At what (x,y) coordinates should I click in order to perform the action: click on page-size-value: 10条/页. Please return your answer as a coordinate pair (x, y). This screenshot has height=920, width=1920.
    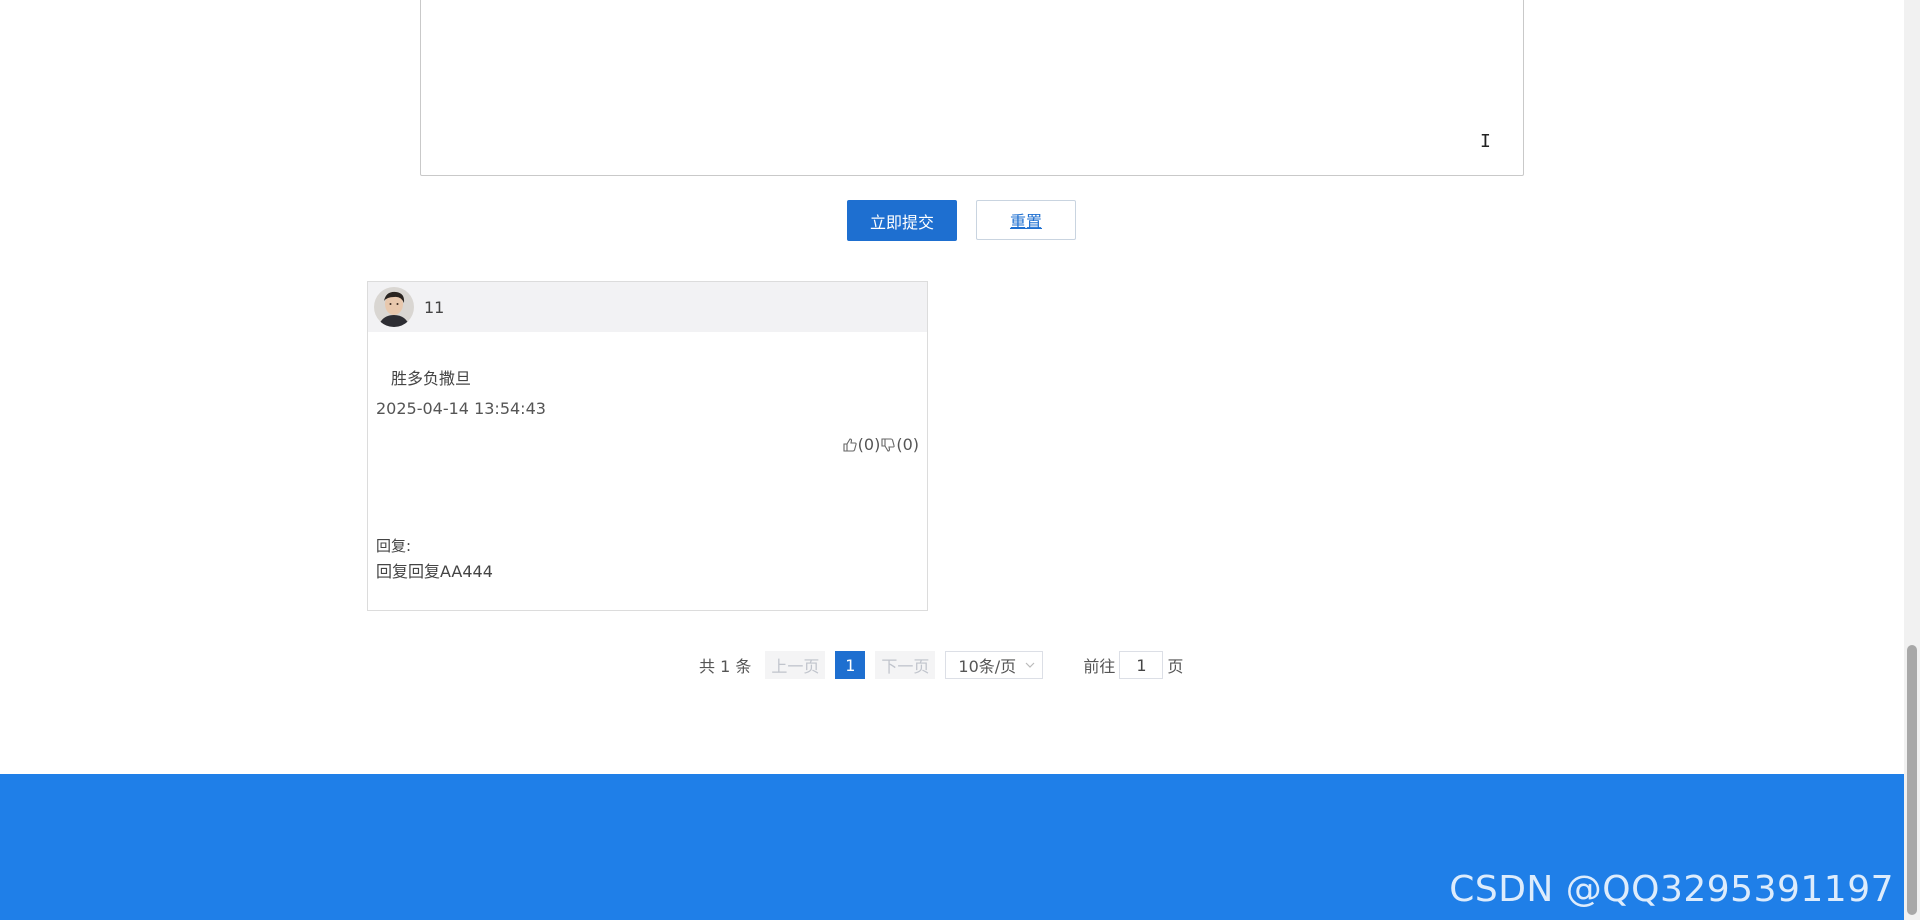
    Looking at the image, I should click on (987, 666).